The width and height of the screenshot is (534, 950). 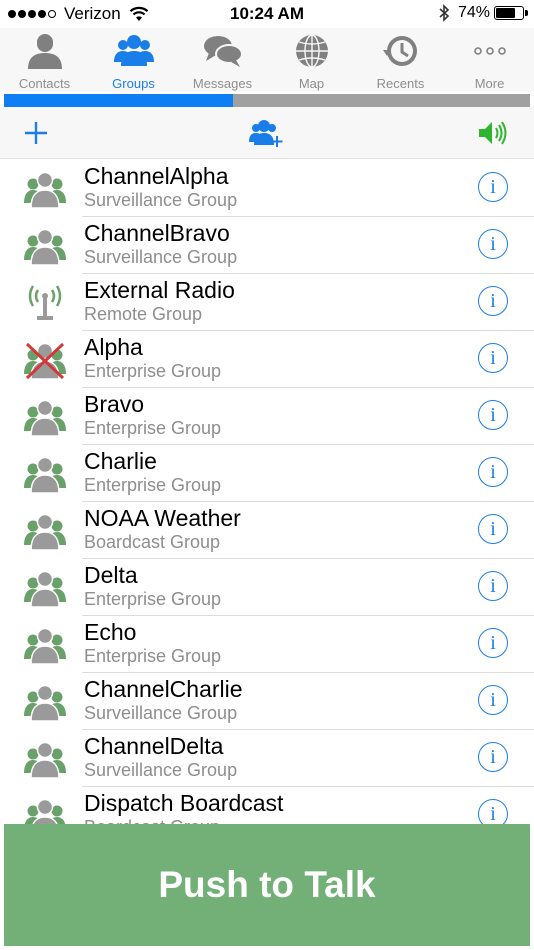 I want to click on speaker-icon, so click(x=493, y=133).